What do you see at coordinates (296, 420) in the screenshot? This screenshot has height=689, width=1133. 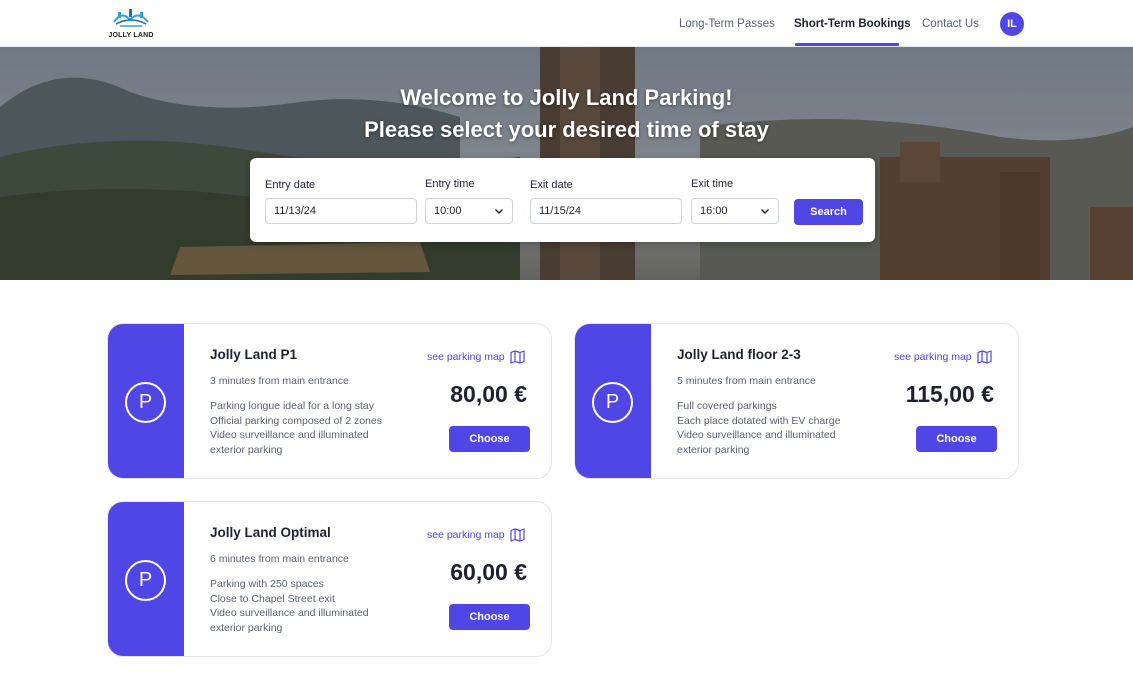 I see `description-line: Official parking composed of 2 zones` at bounding box center [296, 420].